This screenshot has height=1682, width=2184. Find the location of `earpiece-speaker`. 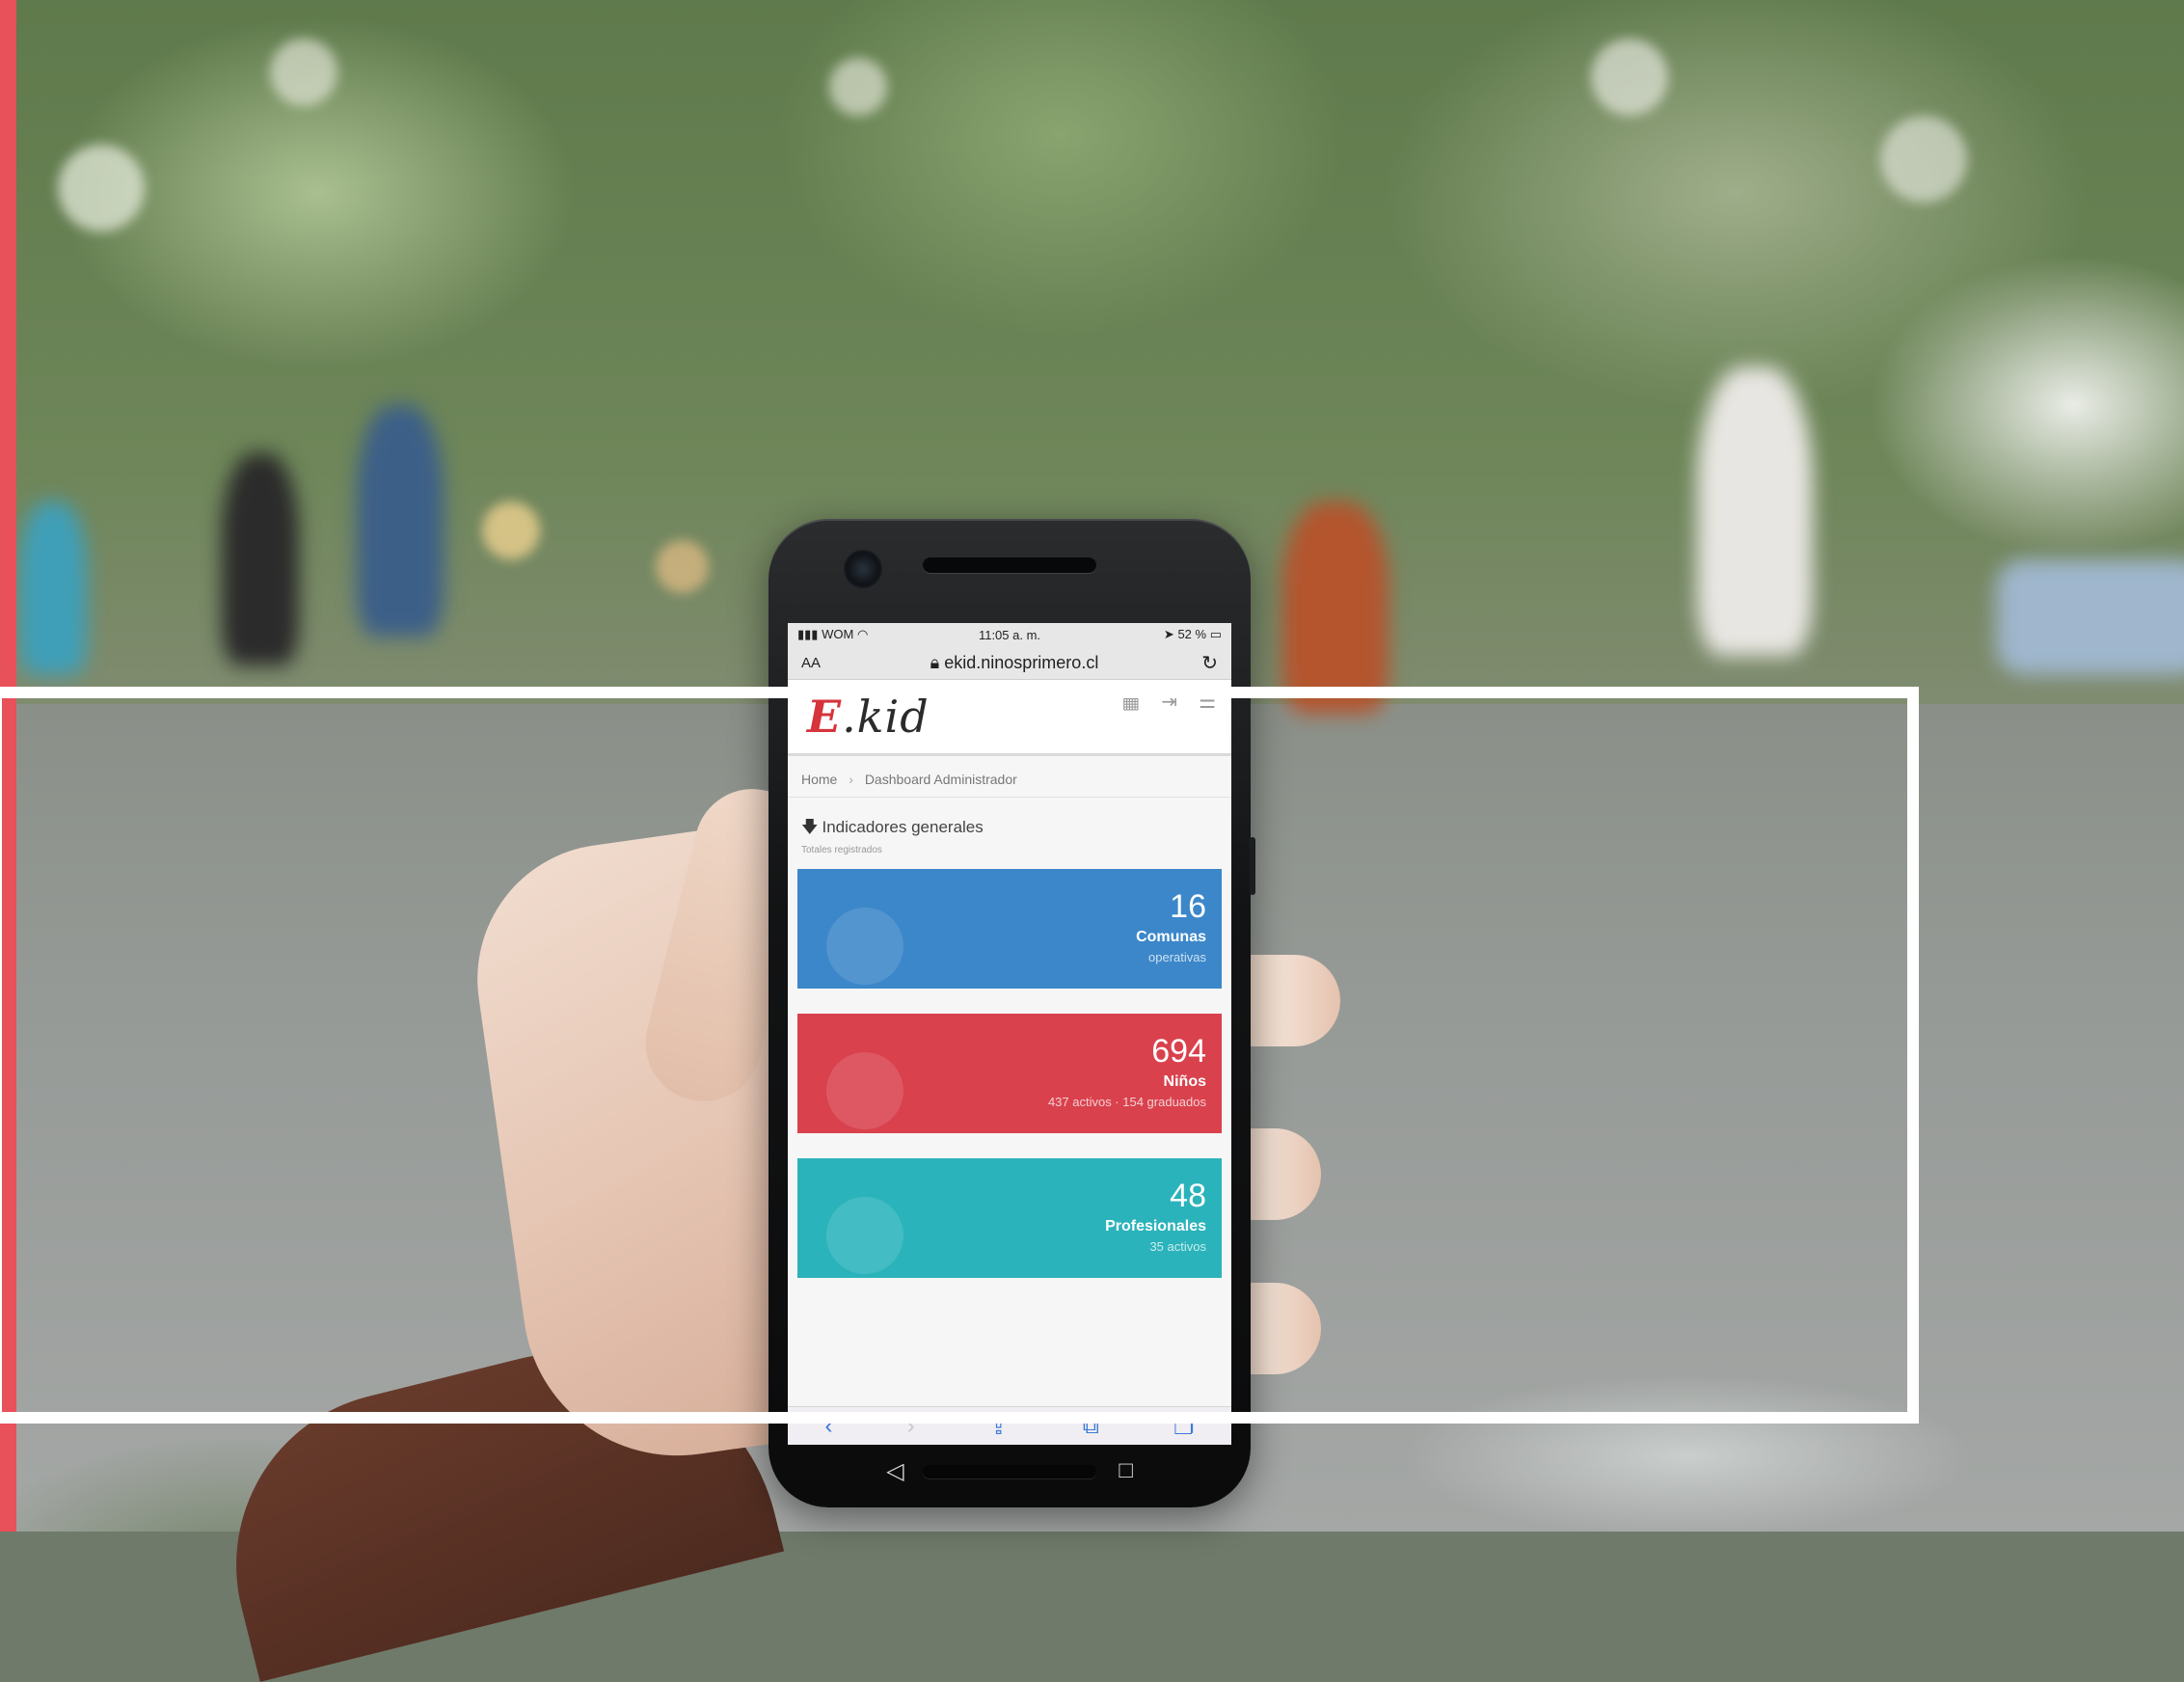

earpiece-speaker is located at coordinates (1010, 565).